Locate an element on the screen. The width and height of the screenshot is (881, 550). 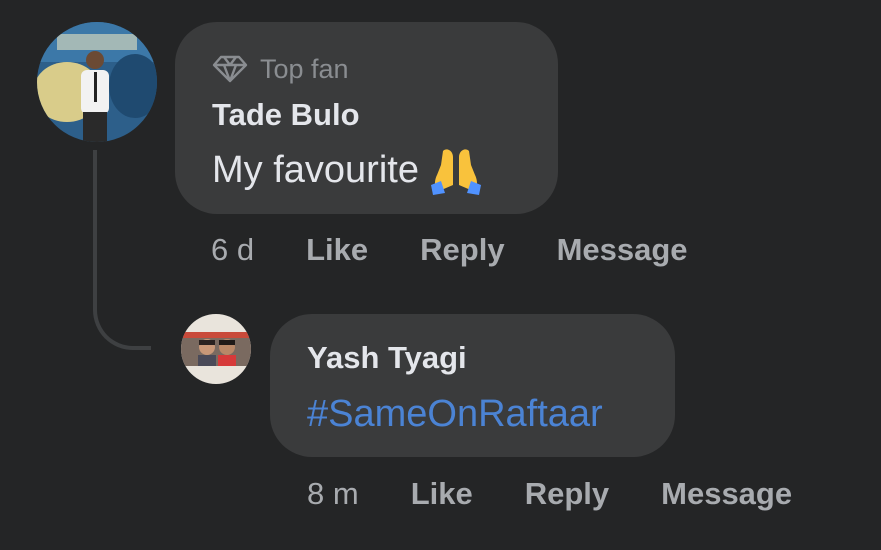
comment-author-name: Tade Bulo is located at coordinates (286, 115).